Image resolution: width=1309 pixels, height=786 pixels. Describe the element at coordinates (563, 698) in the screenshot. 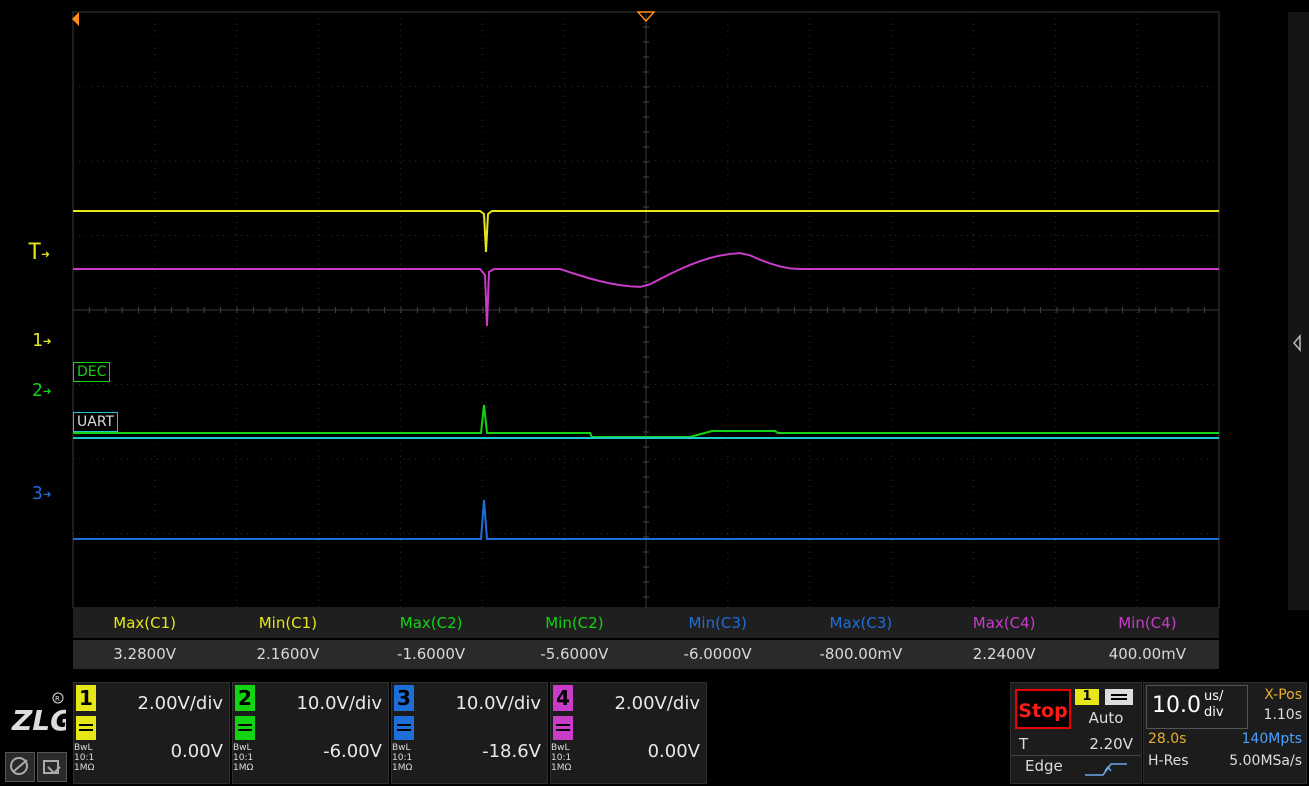

I see `channel-number: 4` at that location.